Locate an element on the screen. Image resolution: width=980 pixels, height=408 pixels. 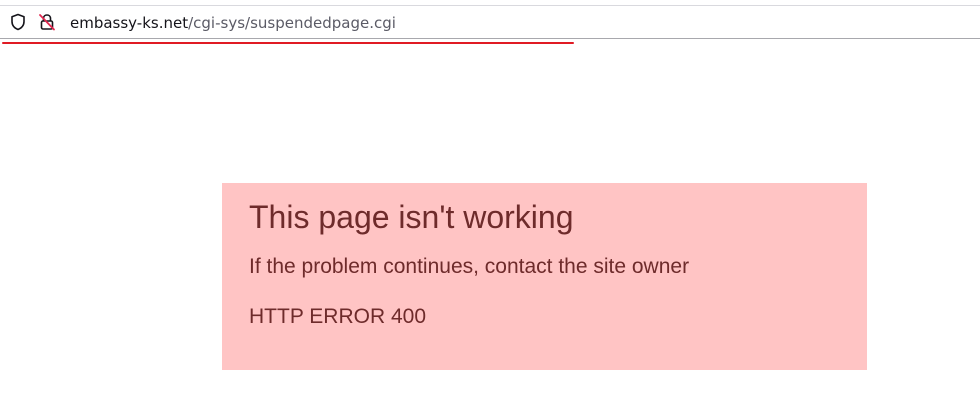
address-bar: embassy-ks.net/cgi-sys/suspendedpage.cgi is located at coordinates (490, 22).